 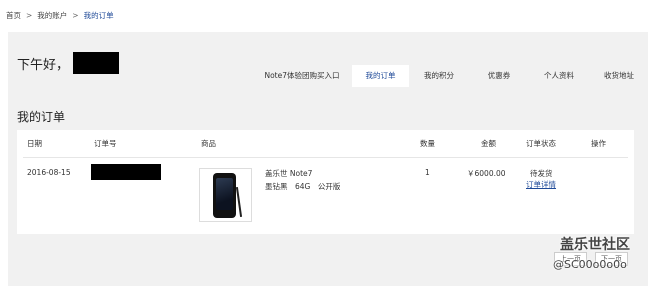 I want to click on breadcrumb: 首页 > 我的账户 > 我的订单, so click(x=60, y=15).